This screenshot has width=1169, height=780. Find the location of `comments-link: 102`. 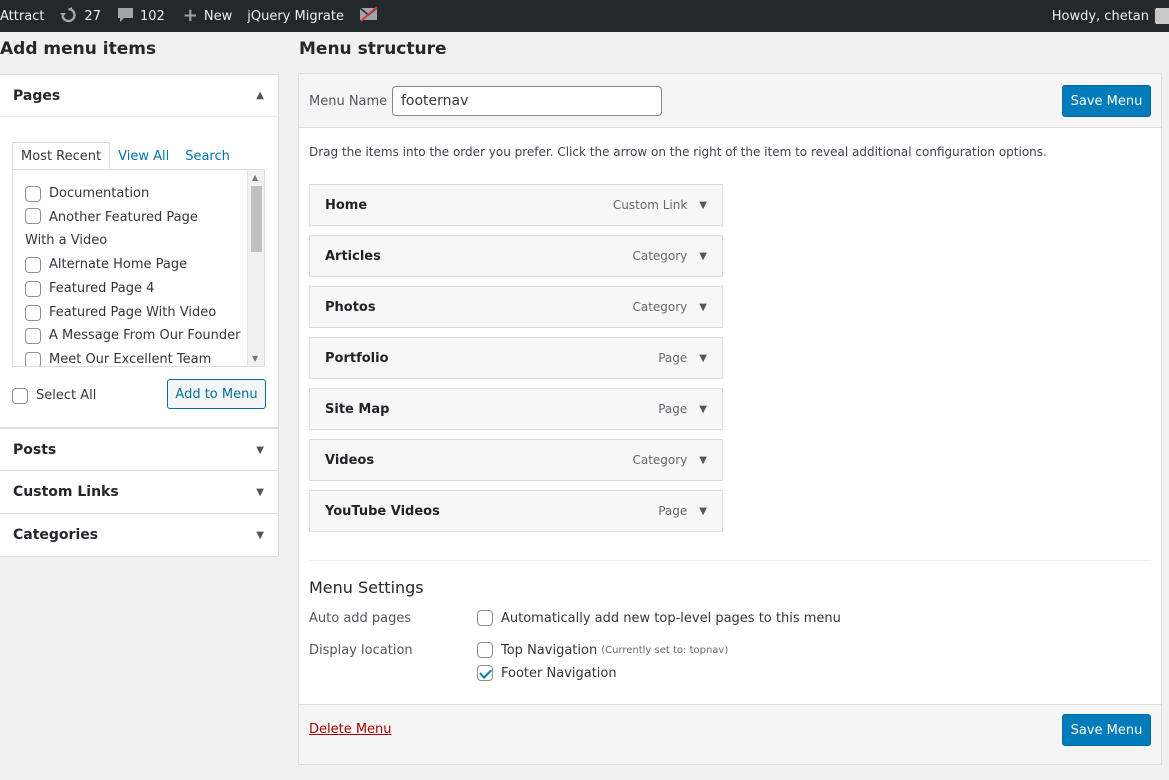

comments-link: 102 is located at coordinates (141, 16).